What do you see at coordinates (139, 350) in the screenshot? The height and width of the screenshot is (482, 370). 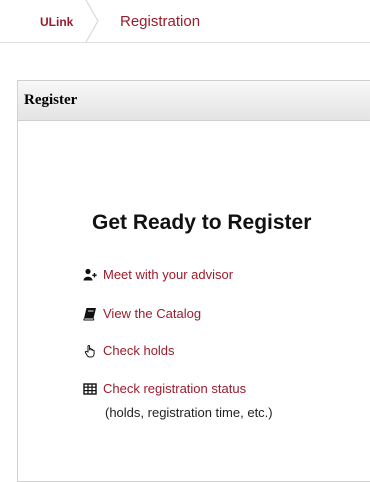 I see `check-holds-link: Check holds` at bounding box center [139, 350].